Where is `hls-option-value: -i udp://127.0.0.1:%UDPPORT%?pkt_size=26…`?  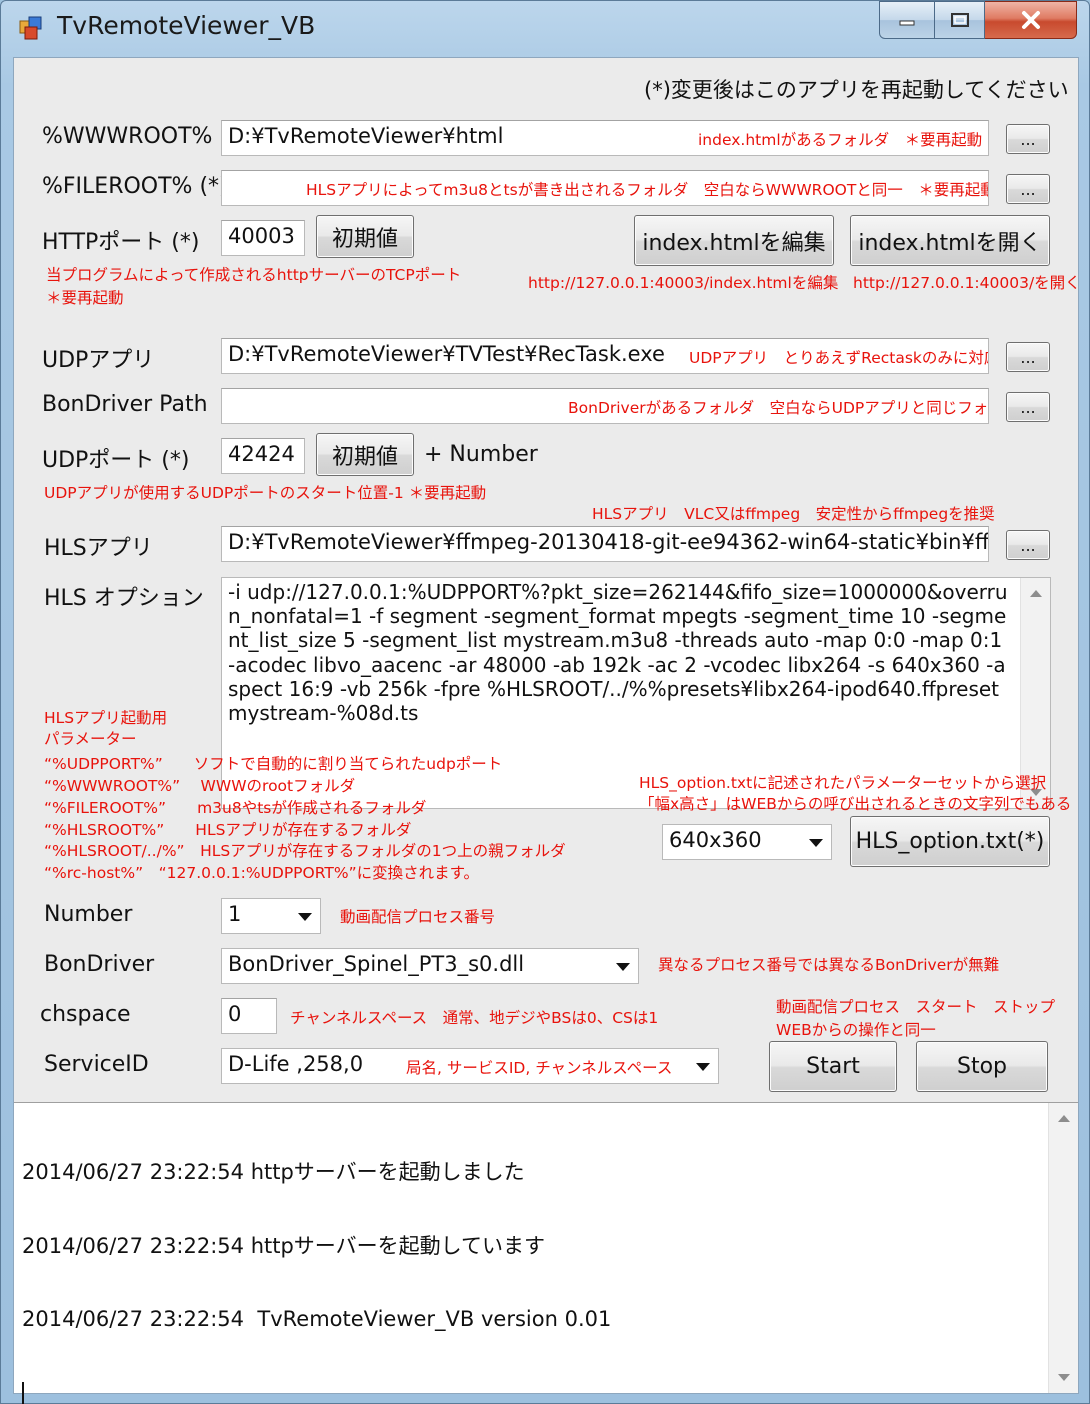 hls-option-value: -i udp://127.0.0.1:%UDPPORT%?pkt_size=26… is located at coordinates (618, 653).